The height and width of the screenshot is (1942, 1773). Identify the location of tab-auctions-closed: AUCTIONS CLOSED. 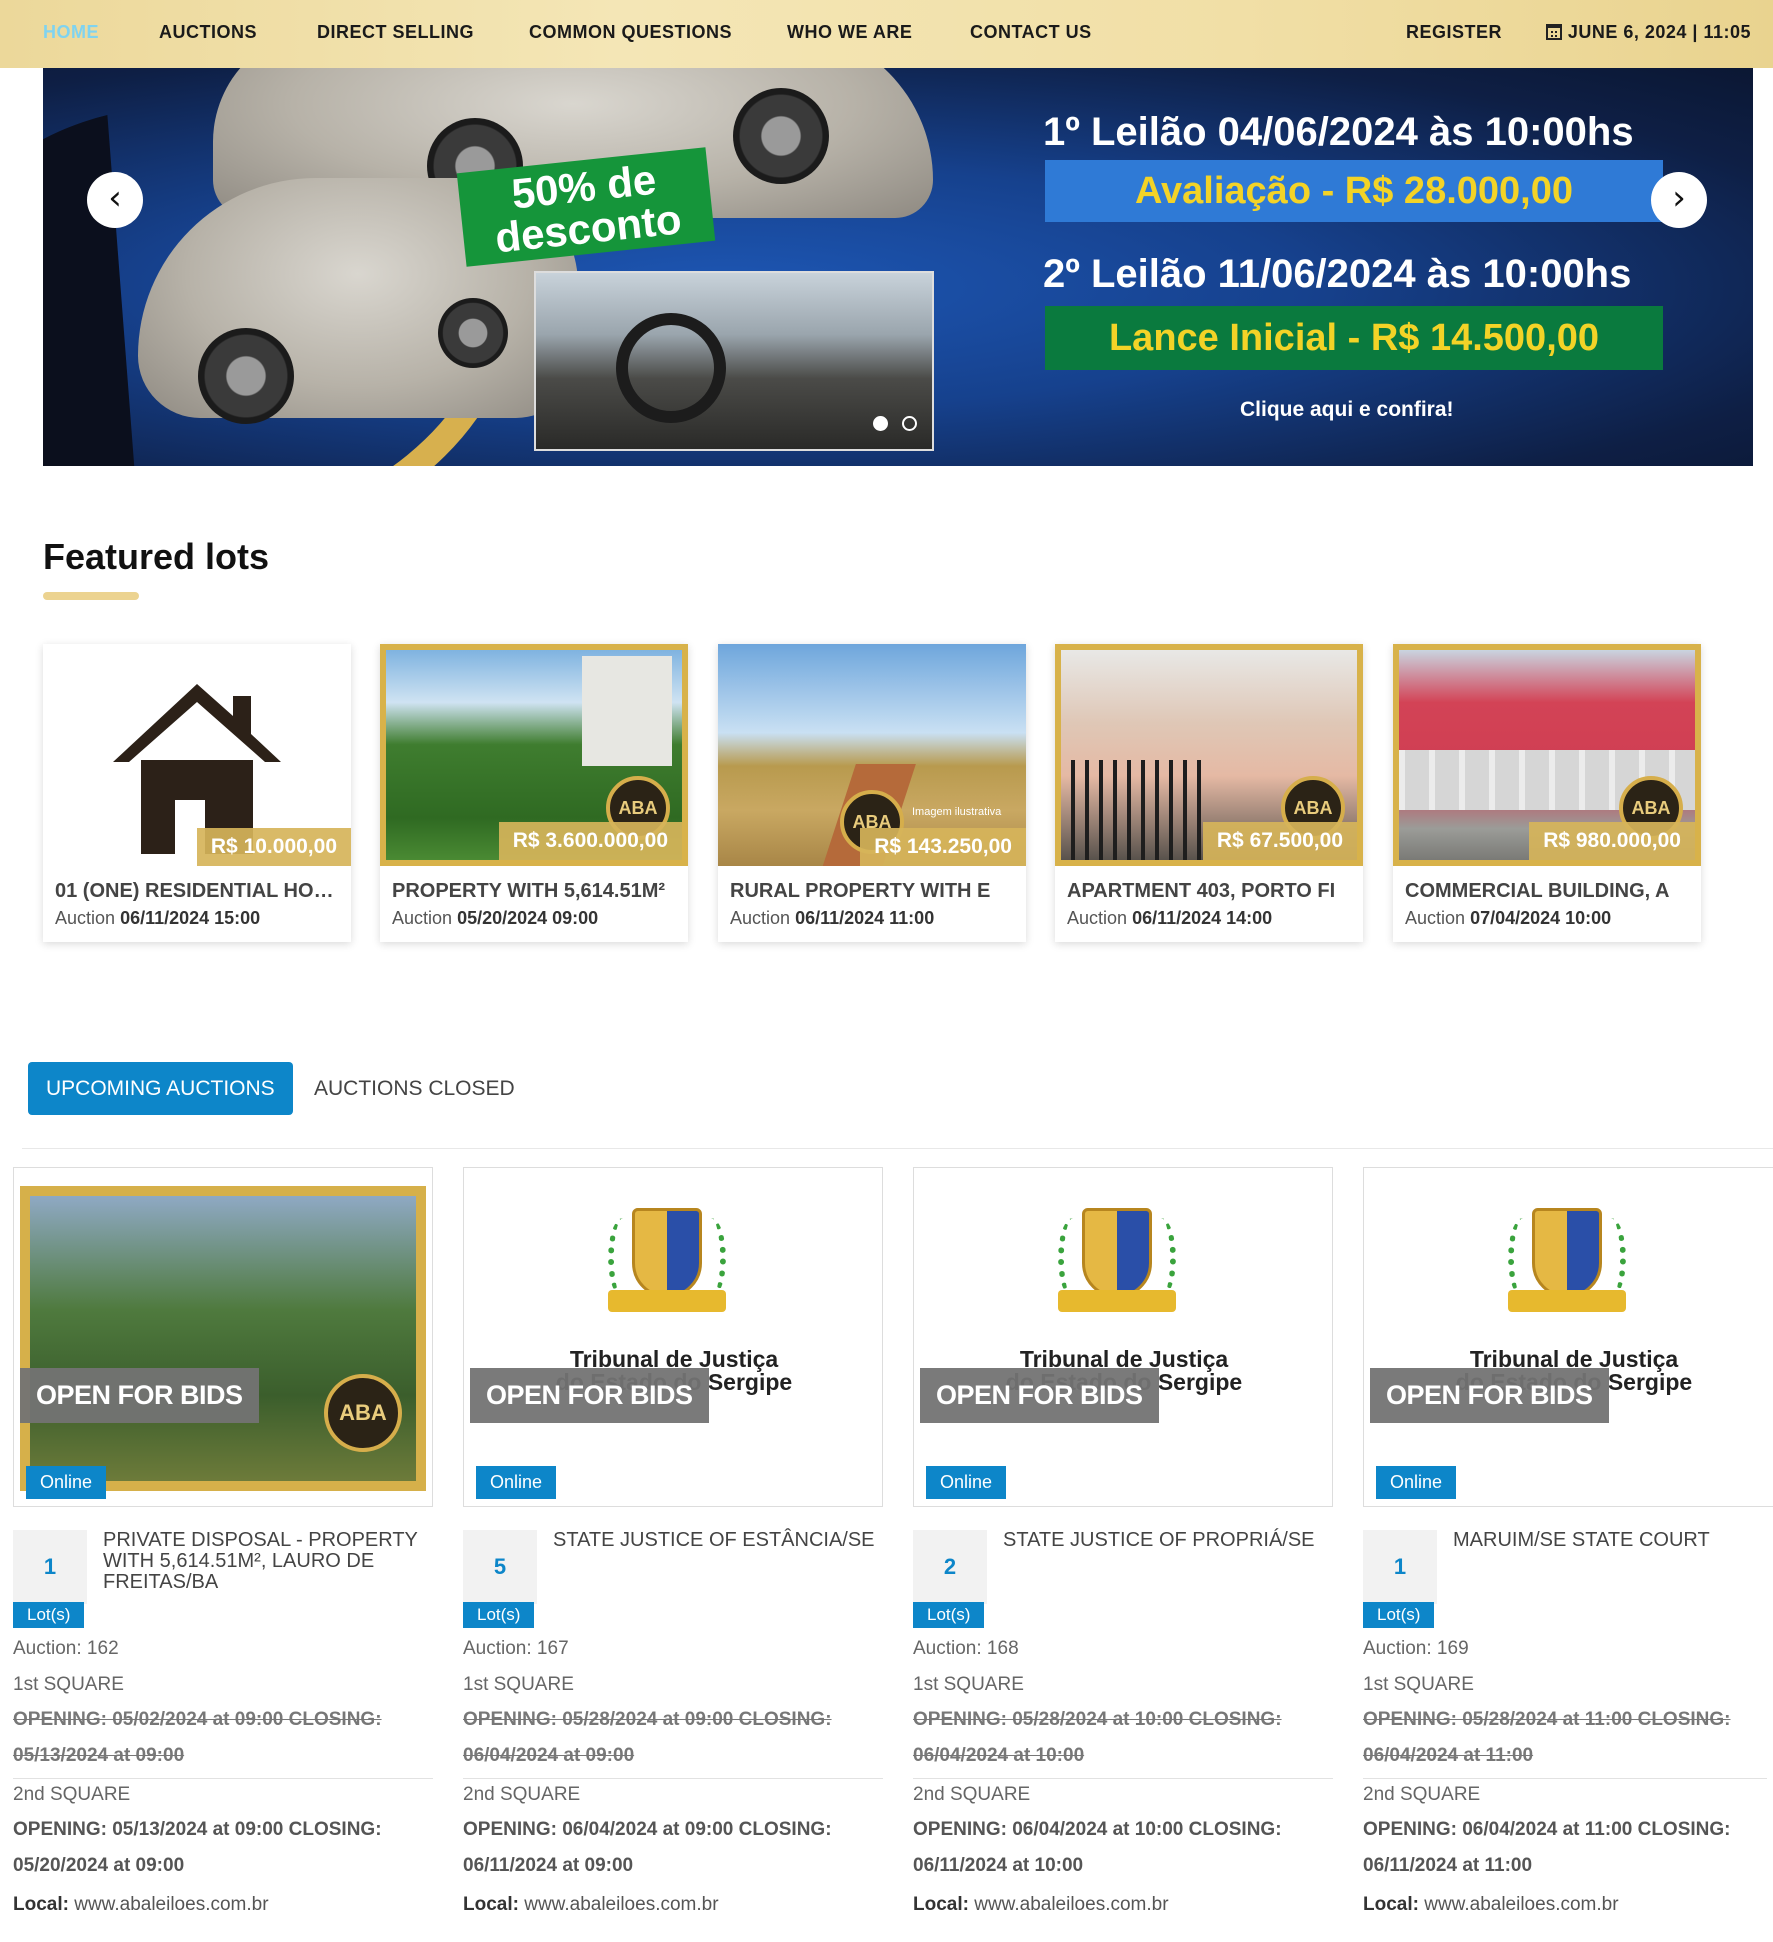
(414, 1088).